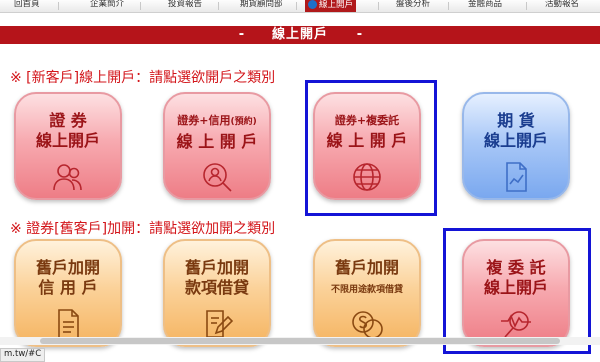  What do you see at coordinates (367, 120) in the screenshot?
I see `tile-title: 證券+複委託` at bounding box center [367, 120].